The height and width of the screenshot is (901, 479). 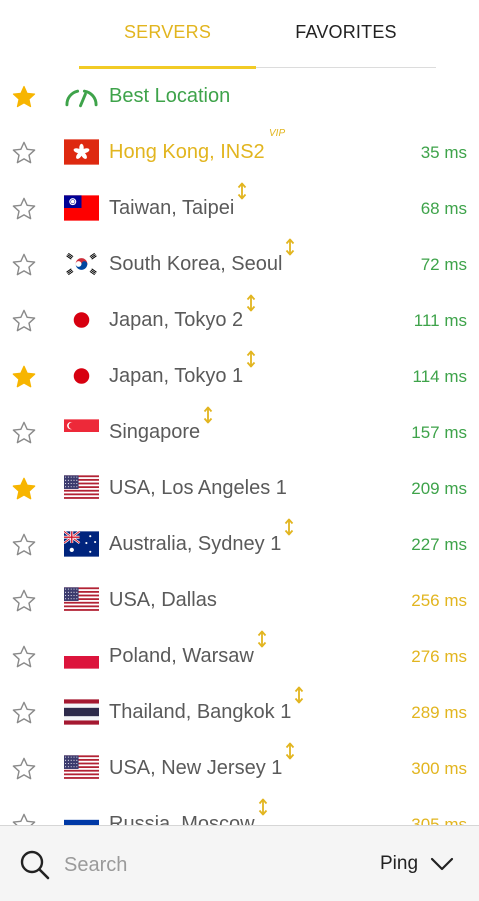 What do you see at coordinates (439, 600) in the screenshot?
I see `server-ping: 256 ms` at bounding box center [439, 600].